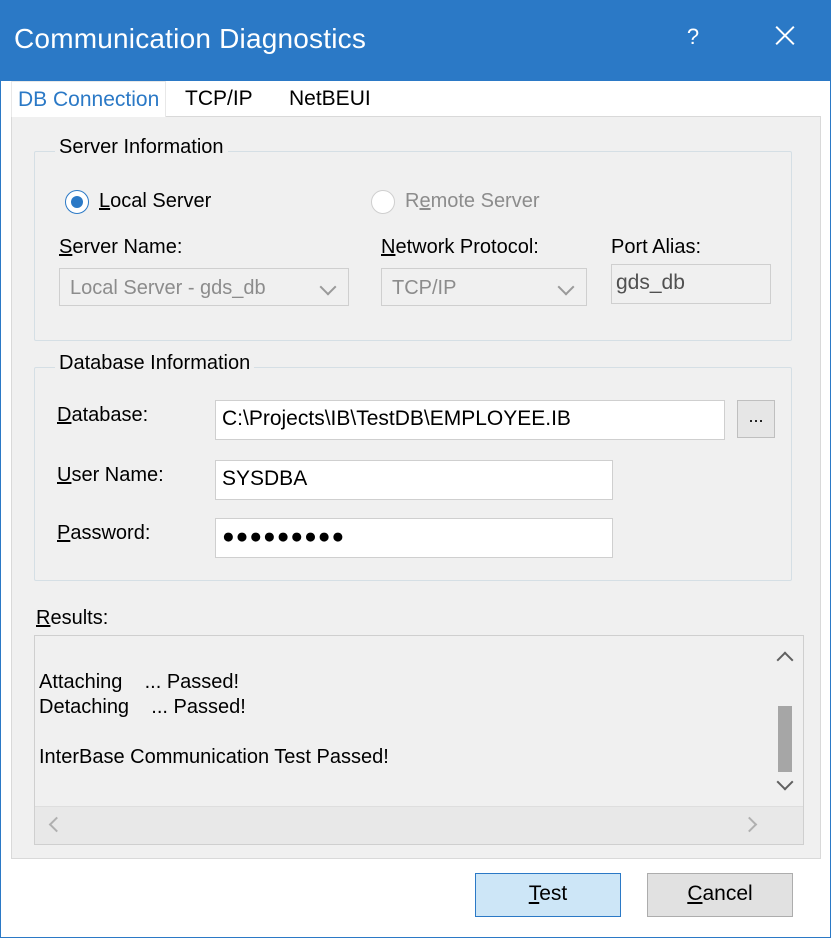 This screenshot has width=831, height=938. I want to click on tab-tcp-ip: TCP/IP, so click(219, 99).